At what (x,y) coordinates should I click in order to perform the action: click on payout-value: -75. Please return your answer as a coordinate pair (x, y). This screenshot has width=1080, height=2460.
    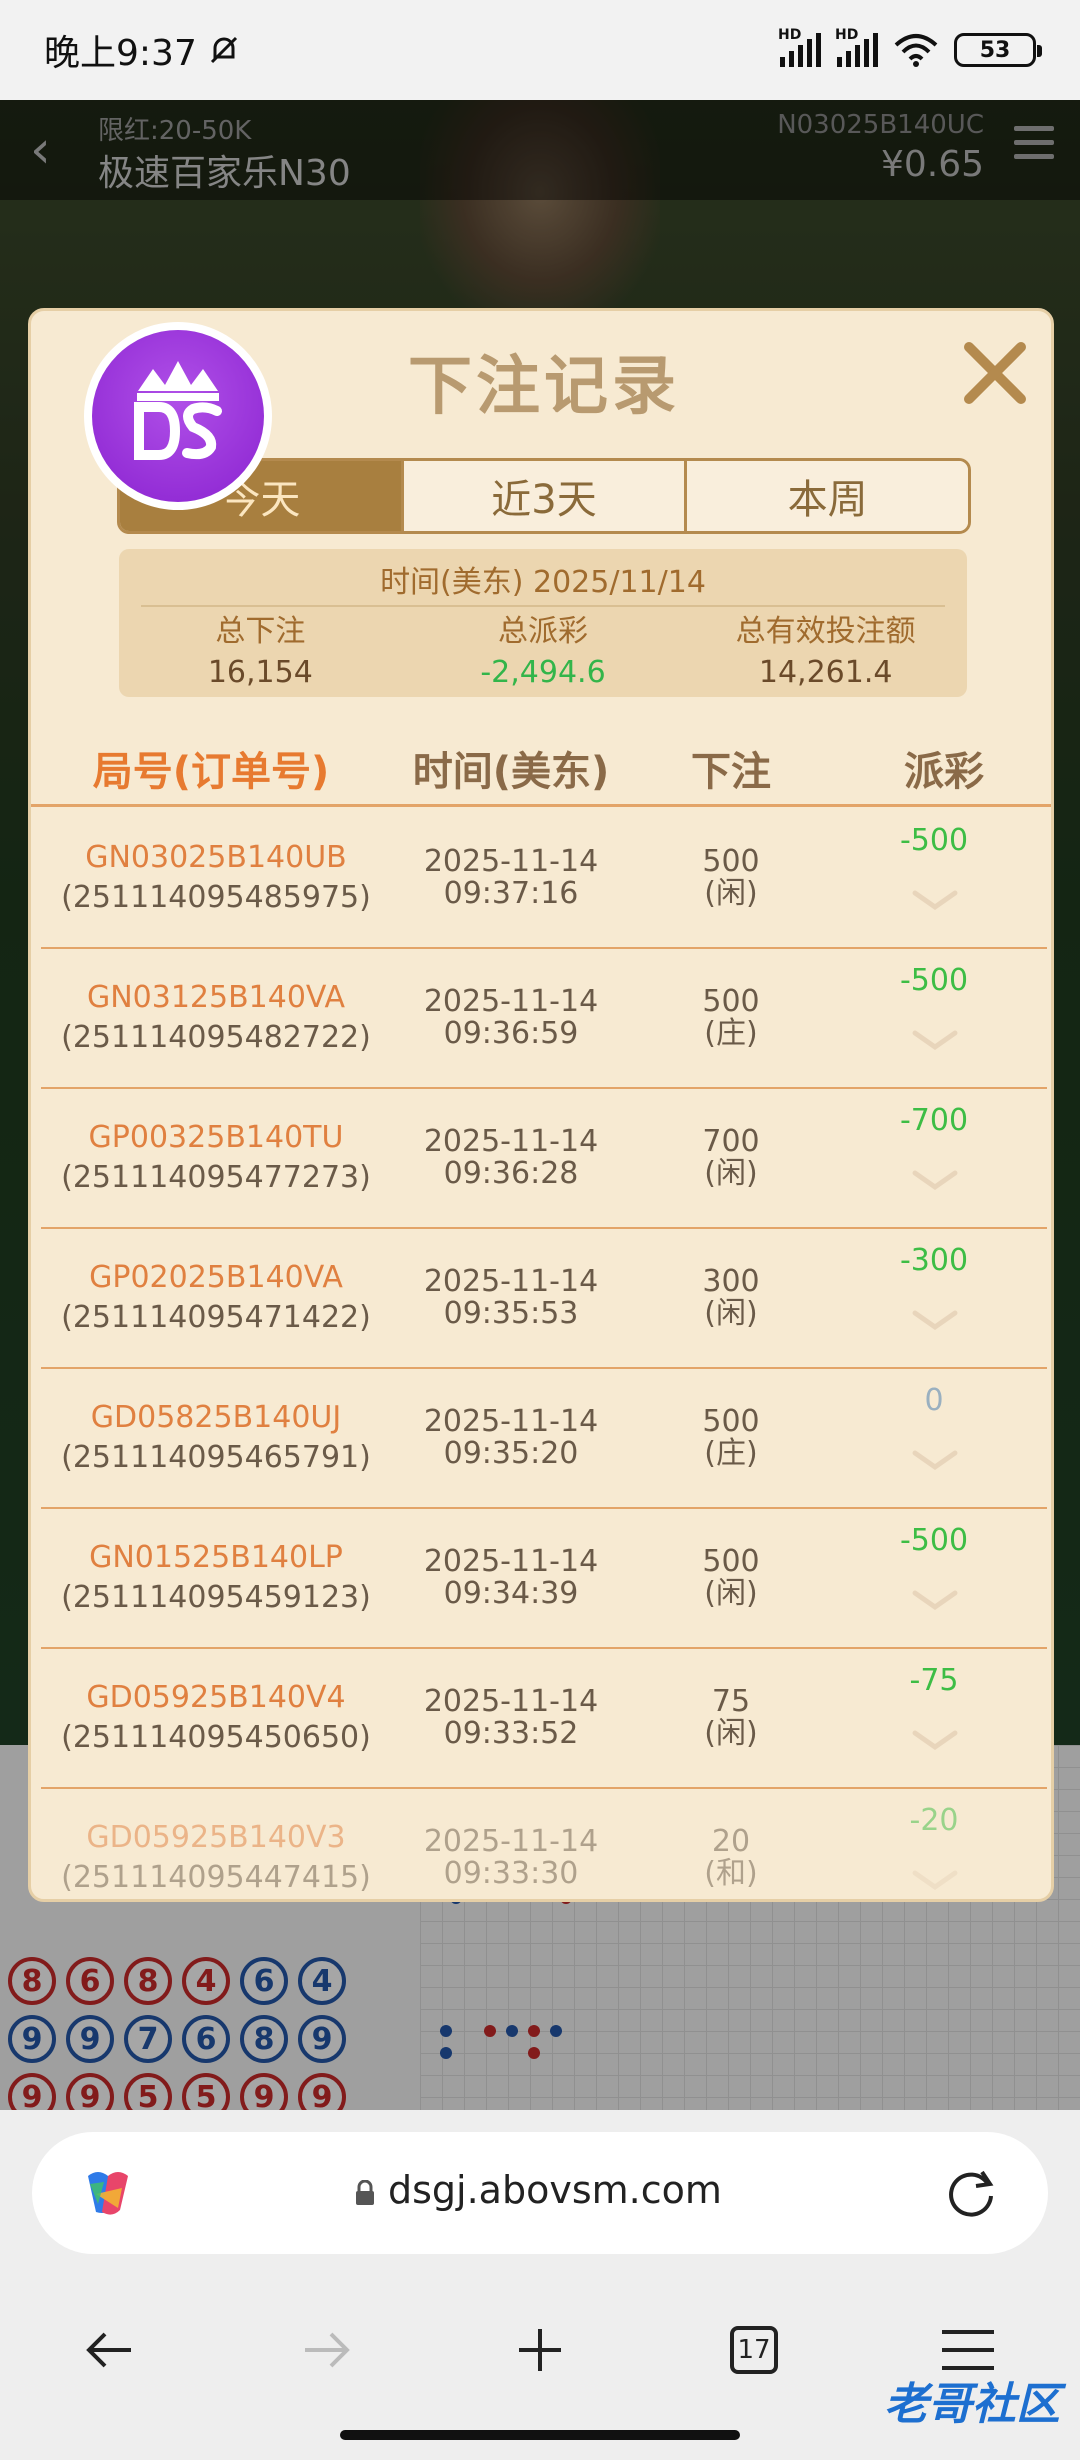
    Looking at the image, I should click on (934, 1680).